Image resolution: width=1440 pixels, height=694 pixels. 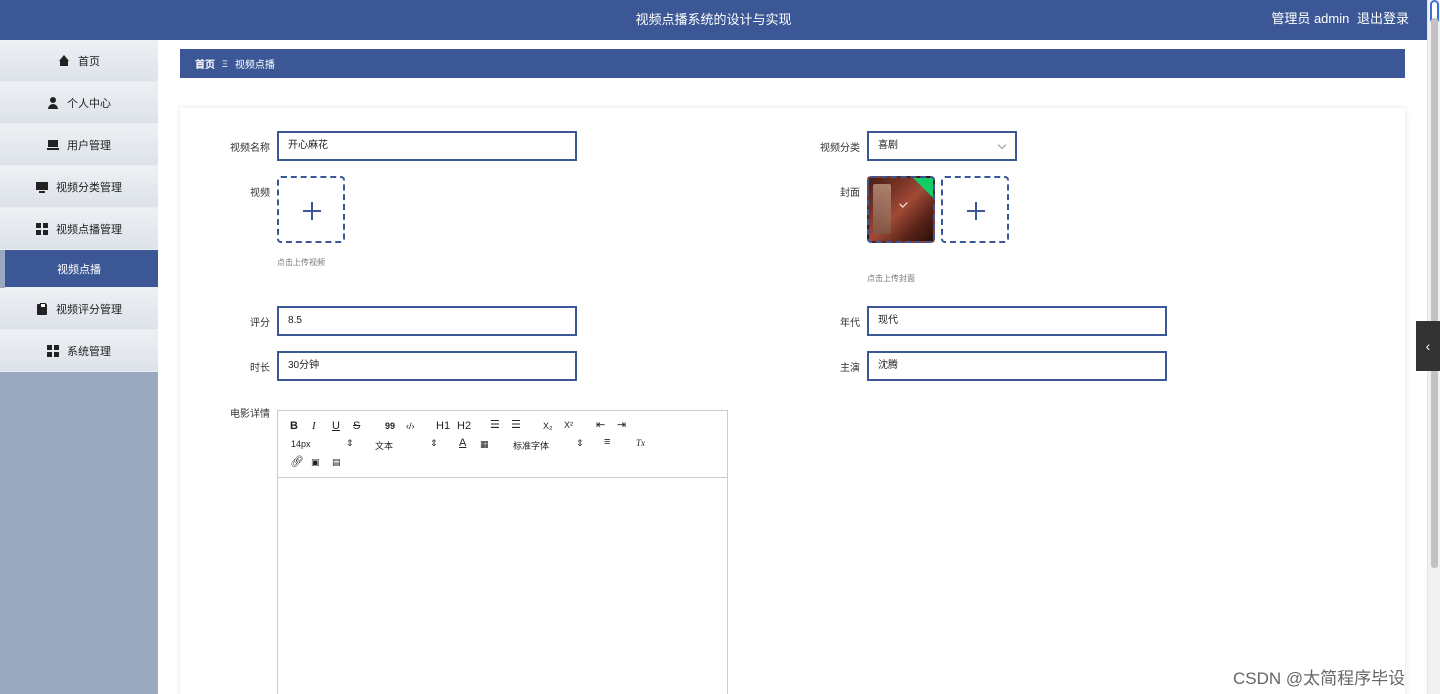 I want to click on sidebar-item-system: 系统管理, so click(x=79, y=351).